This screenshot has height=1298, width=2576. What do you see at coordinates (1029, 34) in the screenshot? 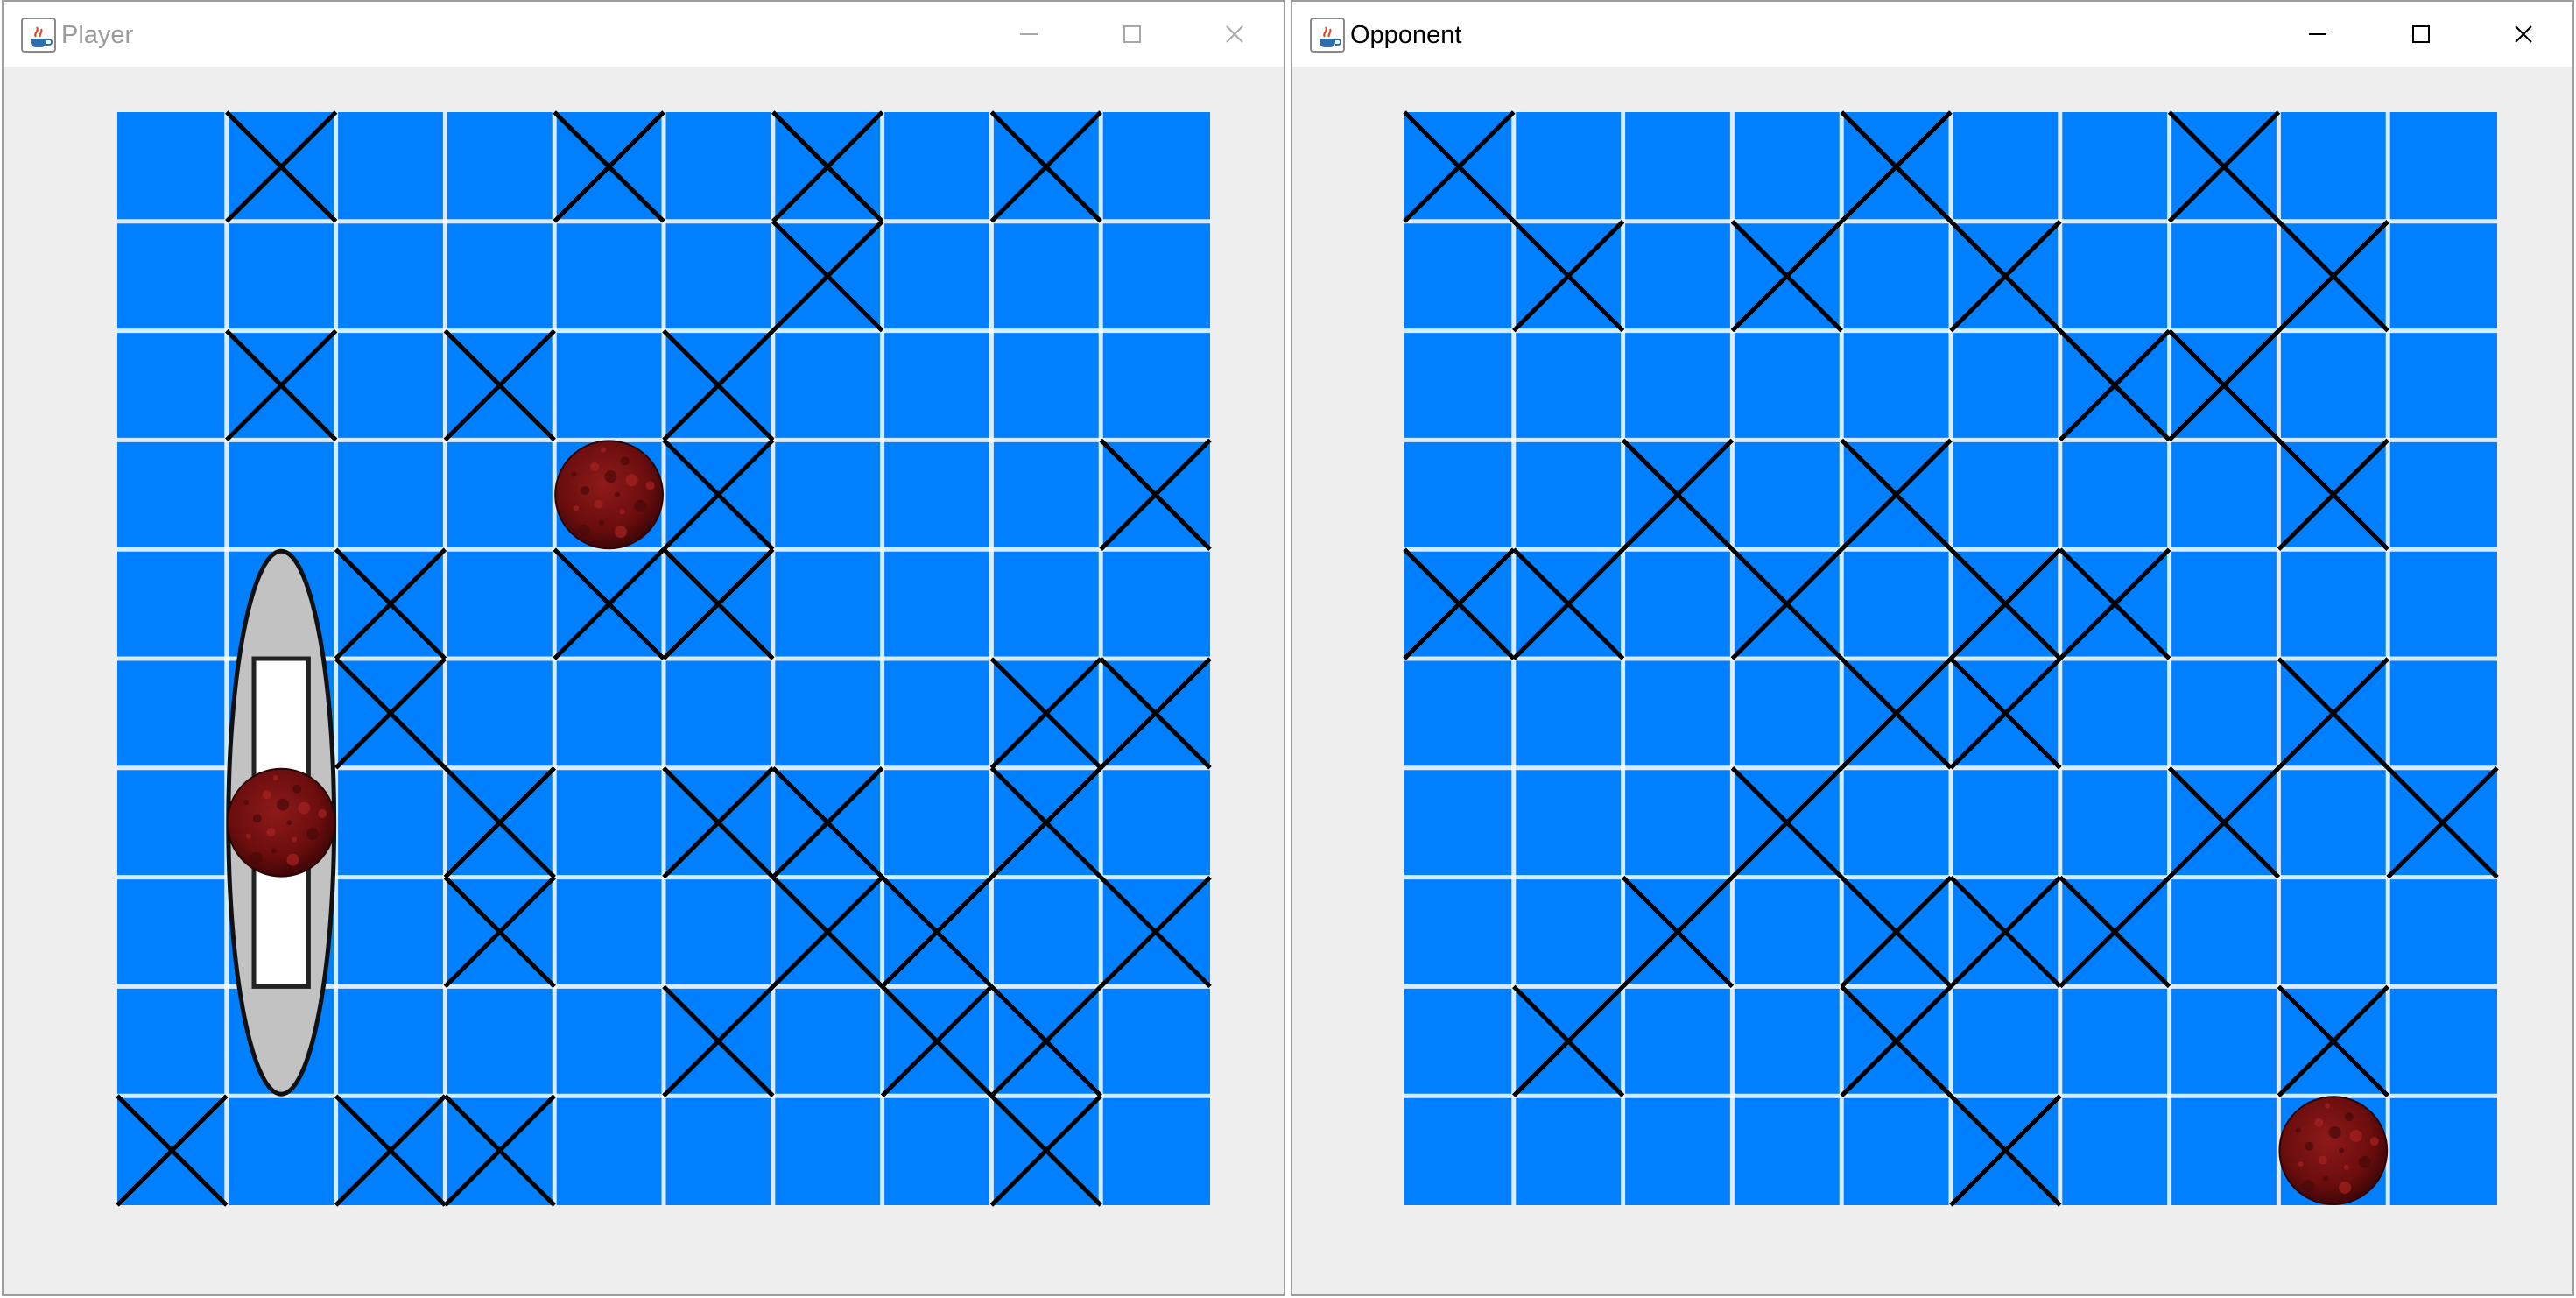
I see `minimize-button` at bounding box center [1029, 34].